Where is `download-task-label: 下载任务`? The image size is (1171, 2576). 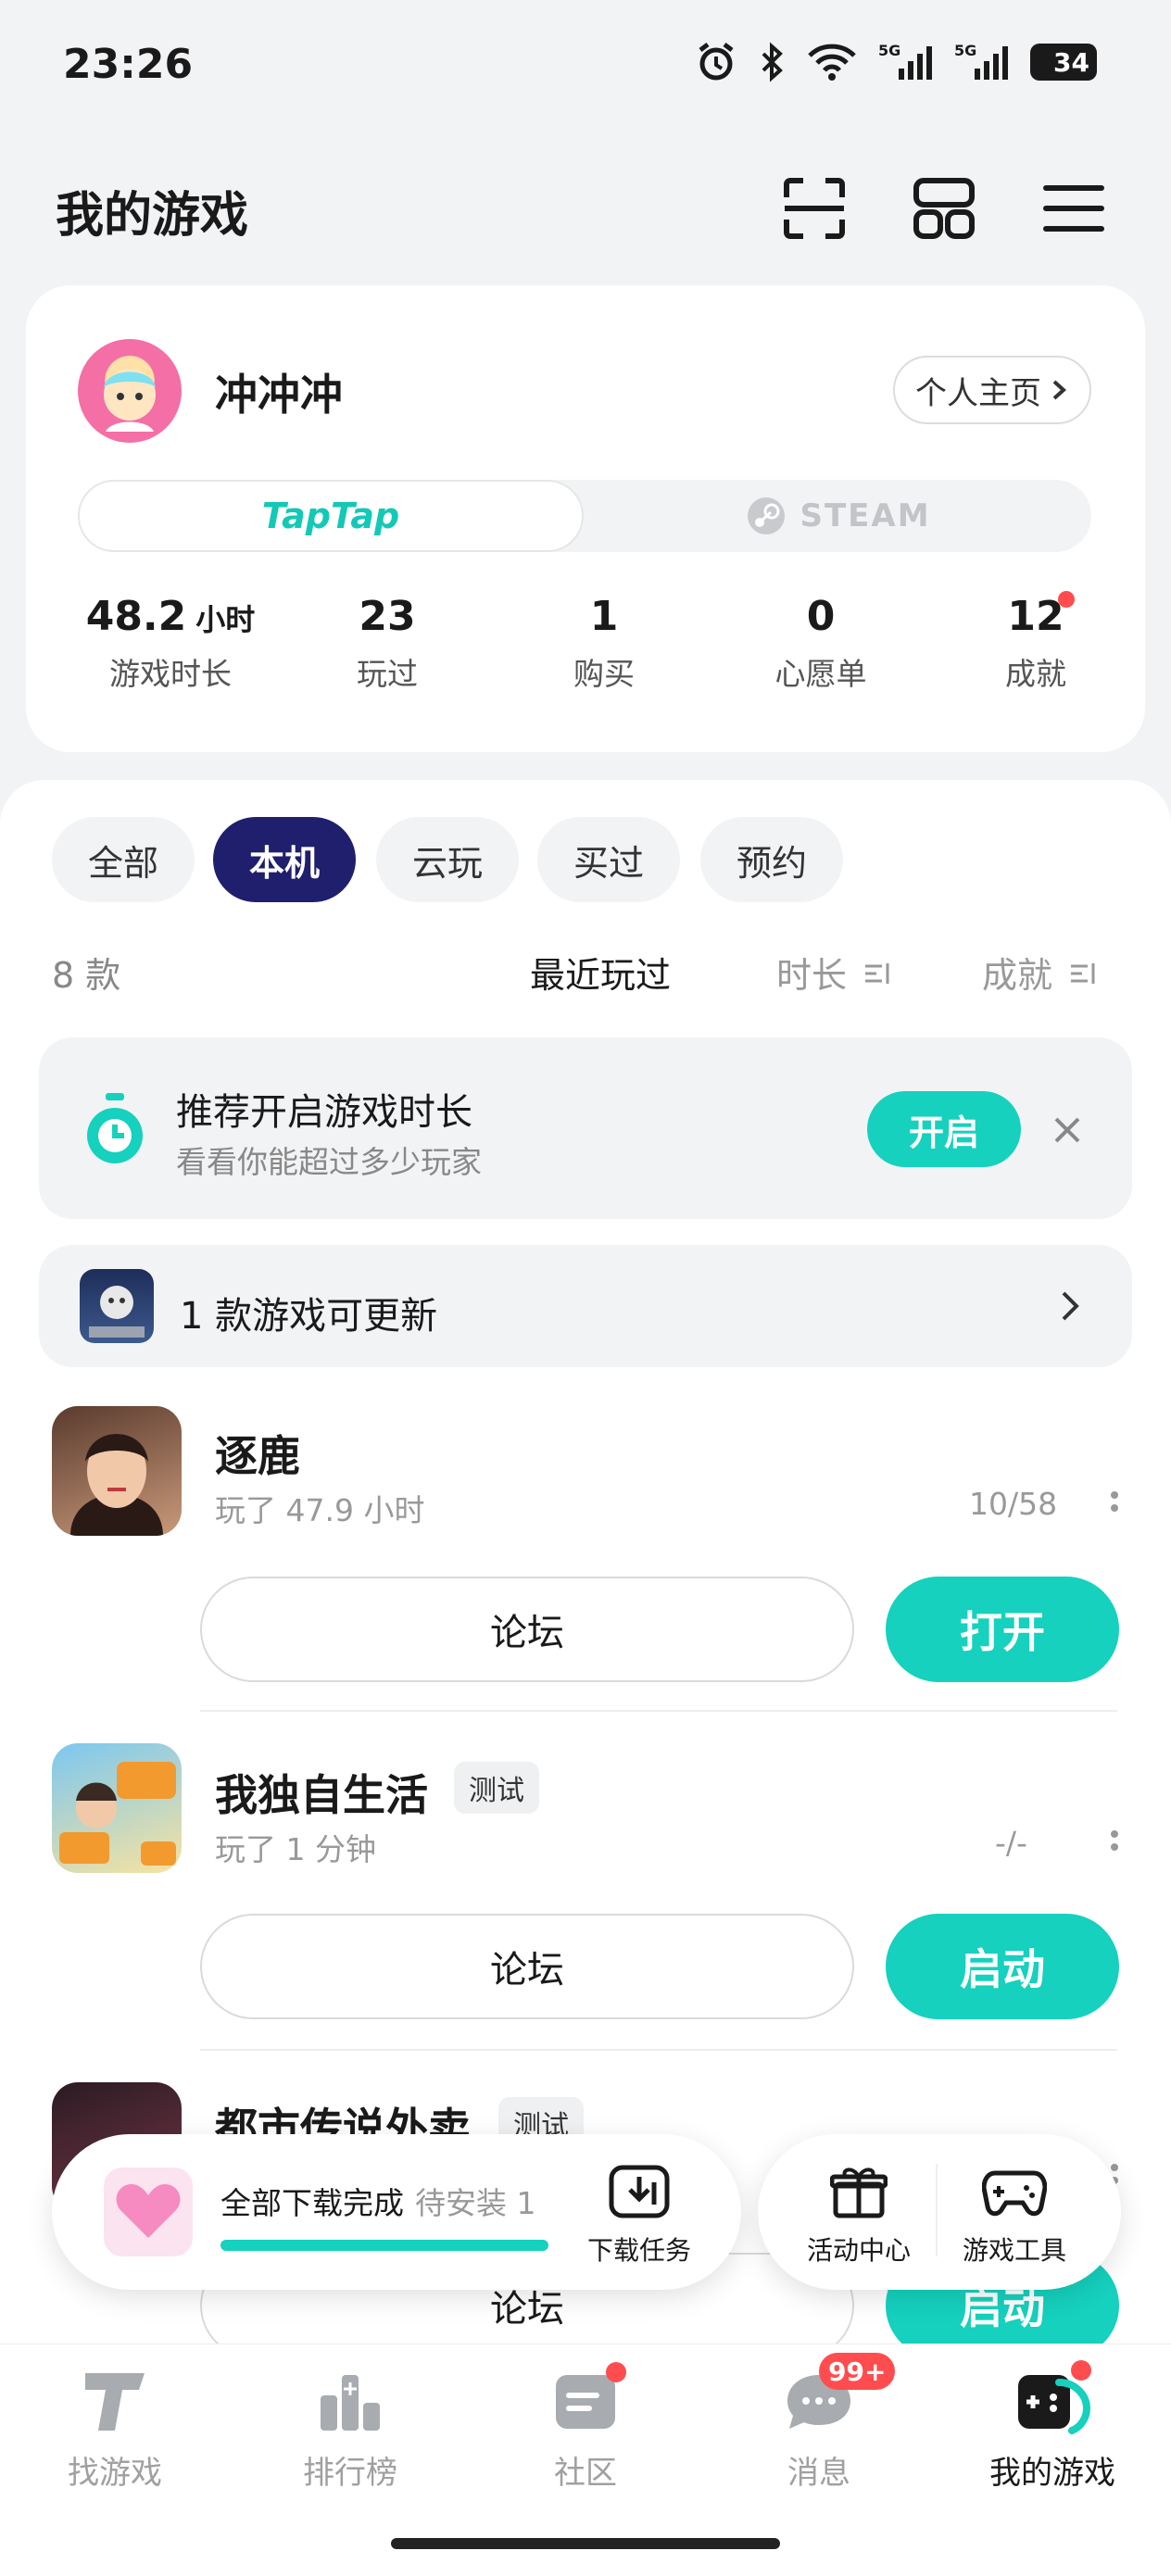
download-task-label: 下载任务 is located at coordinates (640, 2249).